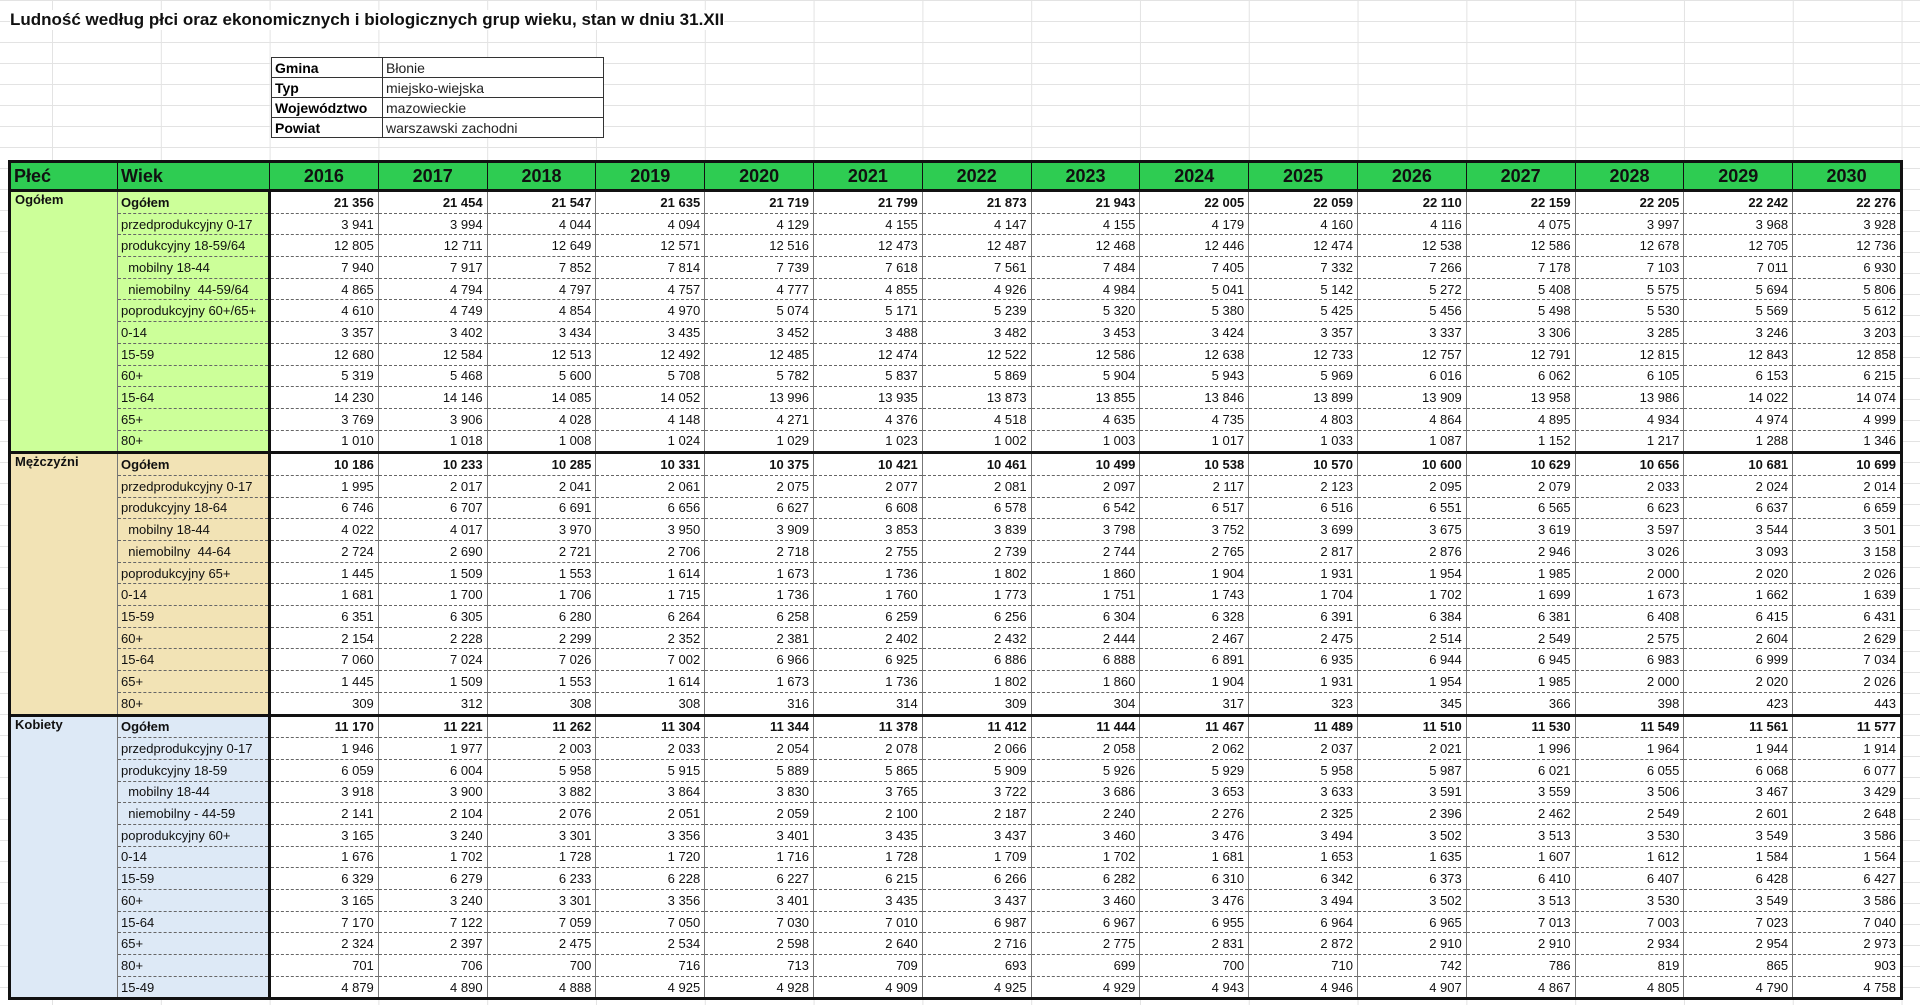 The image size is (1920, 1005). Describe the element at coordinates (650, 922) in the screenshot. I see `value-cell: 7 050` at that location.